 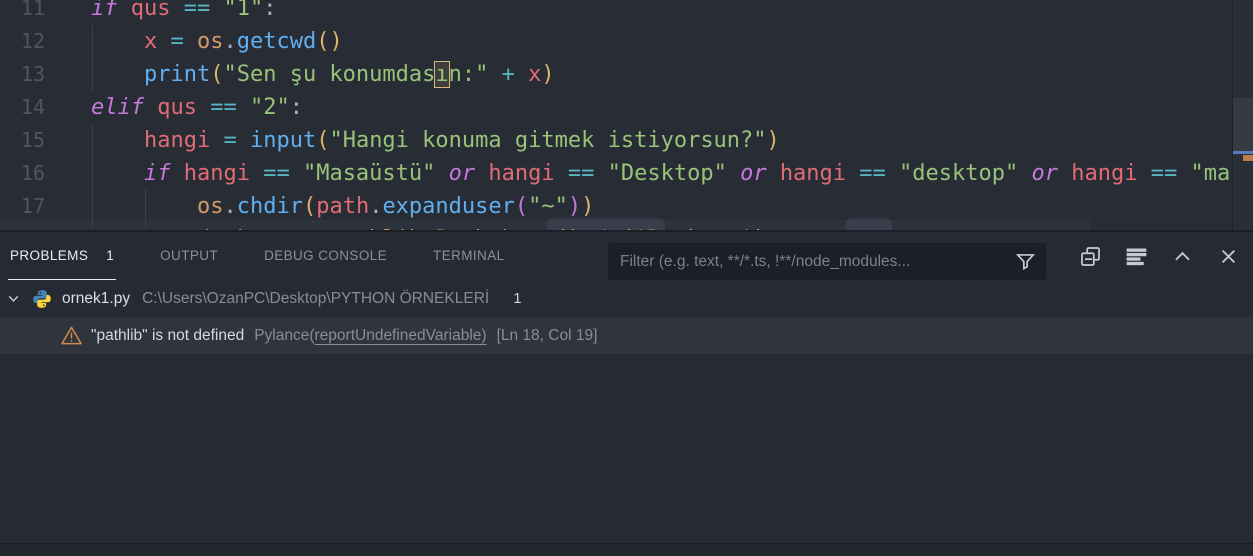 I want to click on tab-problems: PROBLEMS 1, so click(x=62, y=256).